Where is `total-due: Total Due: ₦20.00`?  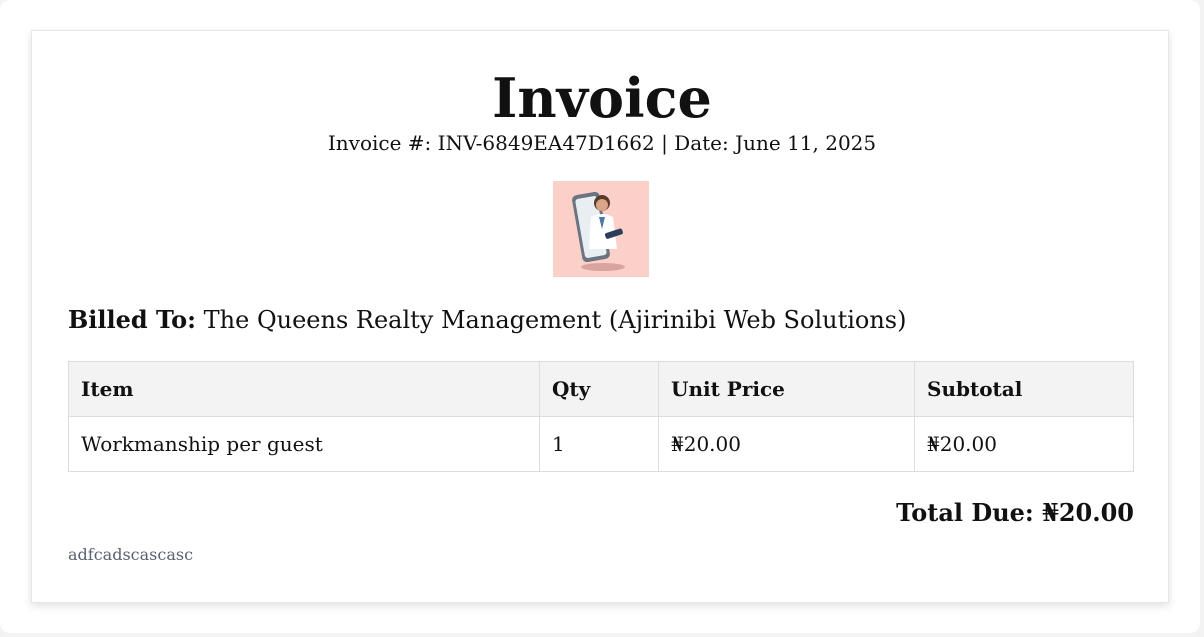
total-due: Total Due: ₦20.00 is located at coordinates (1015, 512).